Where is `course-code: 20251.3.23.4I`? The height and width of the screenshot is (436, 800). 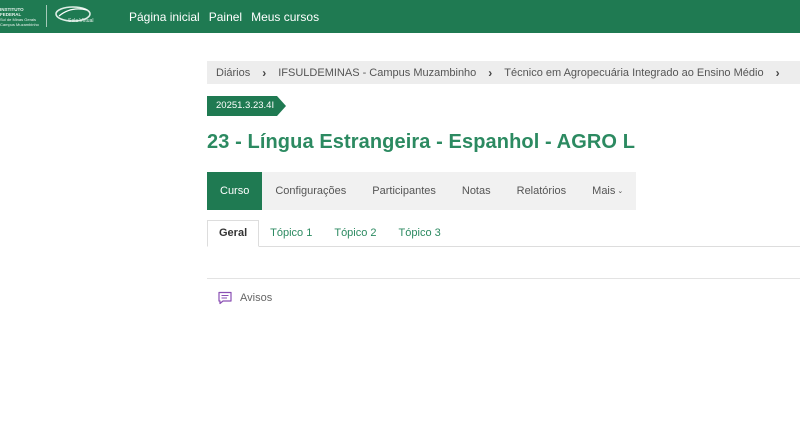
course-code: 20251.3.23.4I is located at coordinates (242, 106).